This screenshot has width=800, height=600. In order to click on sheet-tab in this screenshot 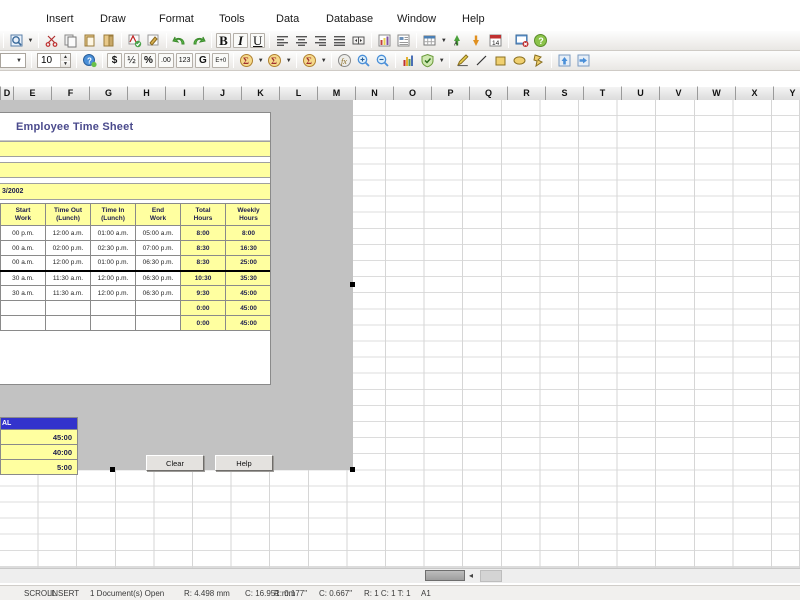, I will do `click(445, 575)`.